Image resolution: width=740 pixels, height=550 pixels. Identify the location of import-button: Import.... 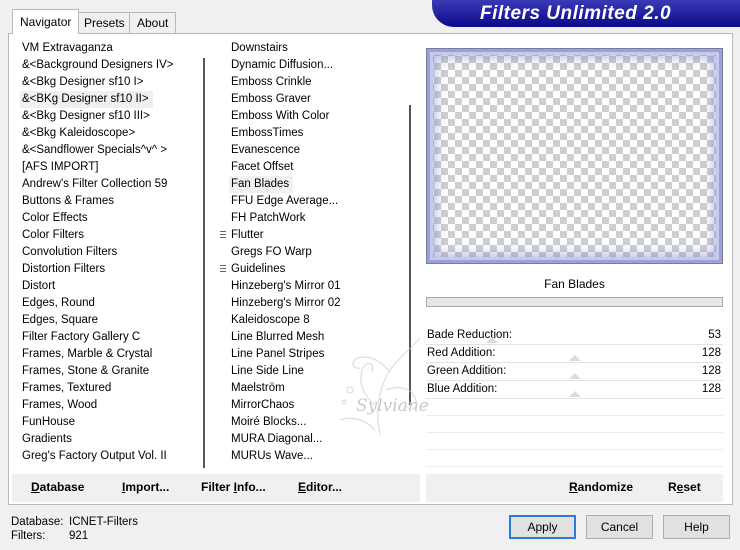
(145, 487).